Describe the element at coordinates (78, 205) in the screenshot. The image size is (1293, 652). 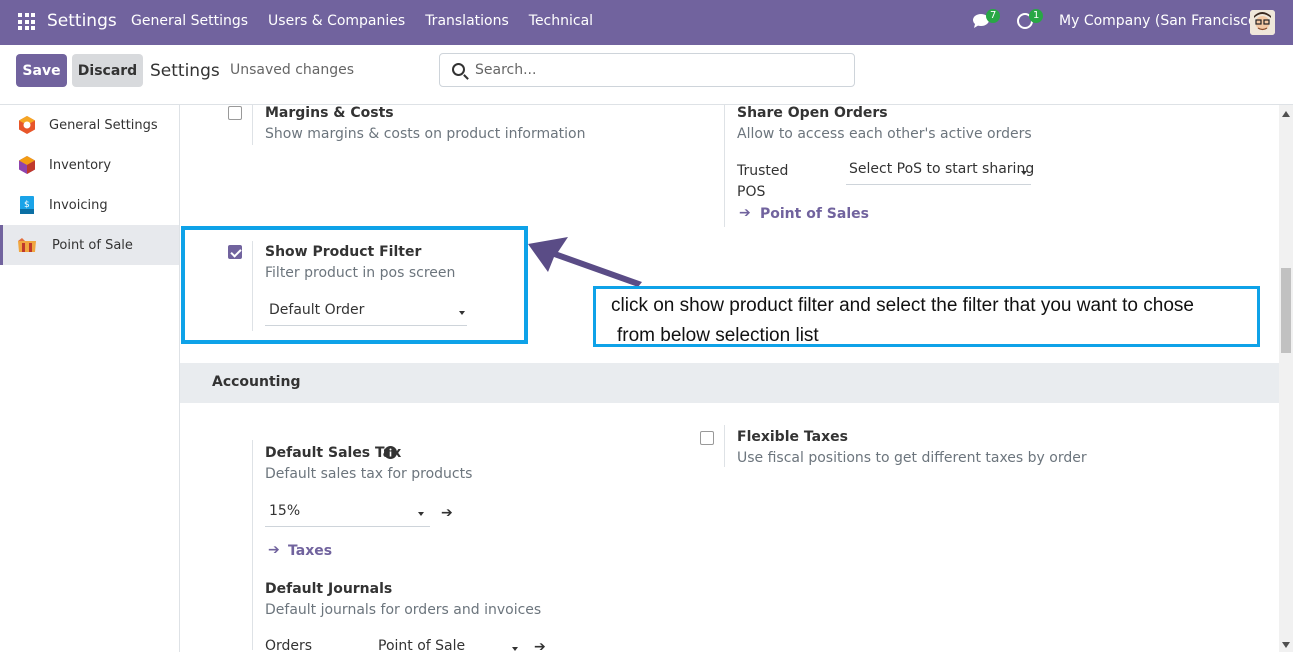
I see `sidebar-item-label: Invoicing` at that location.